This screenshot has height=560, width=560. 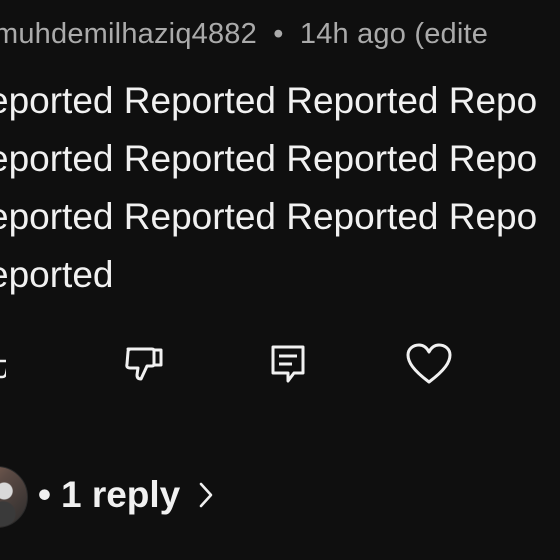 What do you see at coordinates (120, 494) in the screenshot?
I see `replies-count-label: 1 reply` at bounding box center [120, 494].